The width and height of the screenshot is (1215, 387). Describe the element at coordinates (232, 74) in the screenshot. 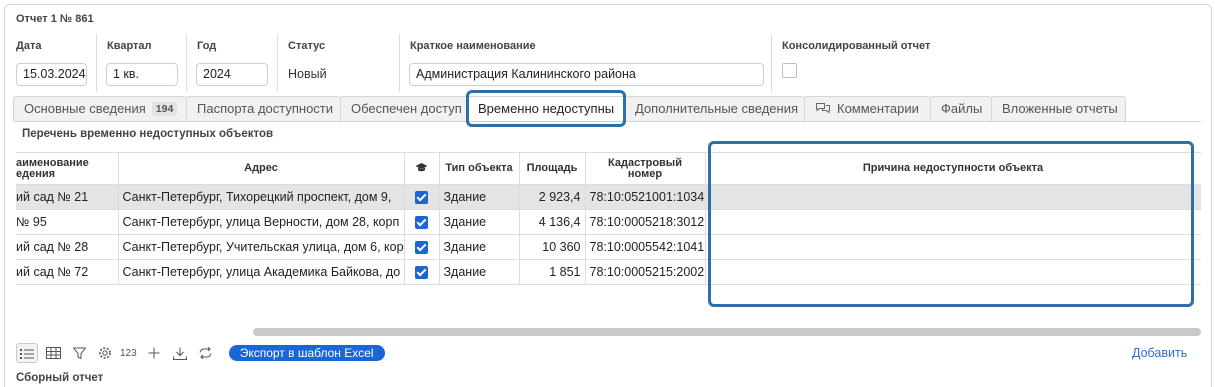

I see `year-field: 2024` at that location.